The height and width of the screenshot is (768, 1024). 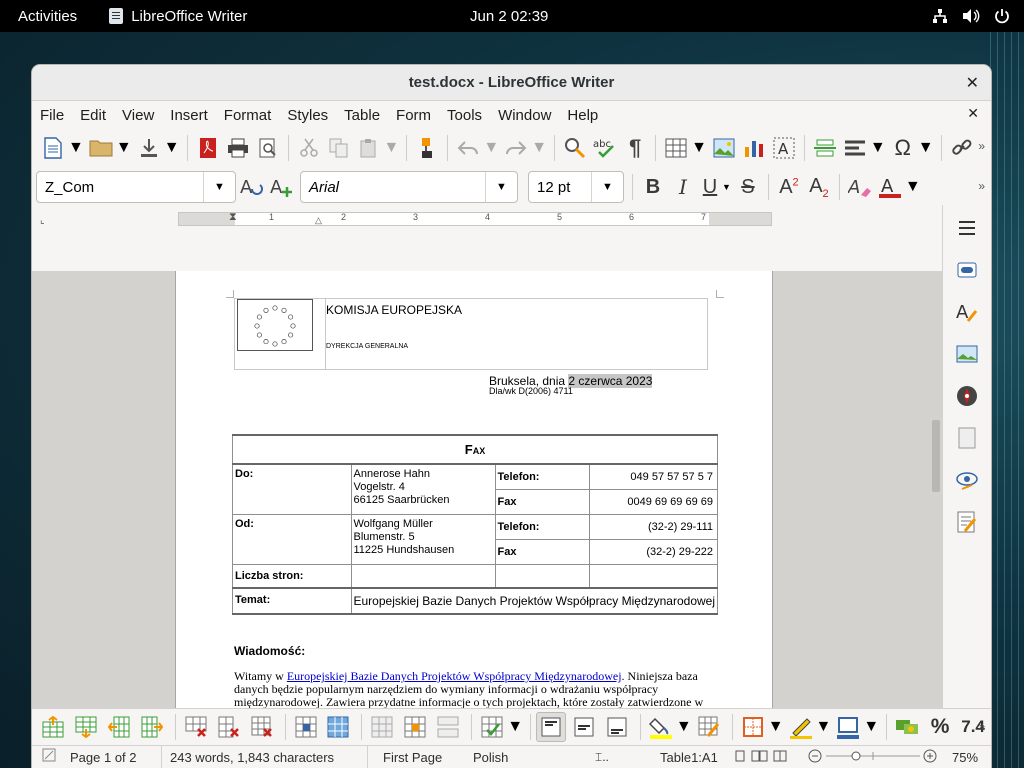 What do you see at coordinates (413, 115) in the screenshot?
I see `menu-form: Form` at bounding box center [413, 115].